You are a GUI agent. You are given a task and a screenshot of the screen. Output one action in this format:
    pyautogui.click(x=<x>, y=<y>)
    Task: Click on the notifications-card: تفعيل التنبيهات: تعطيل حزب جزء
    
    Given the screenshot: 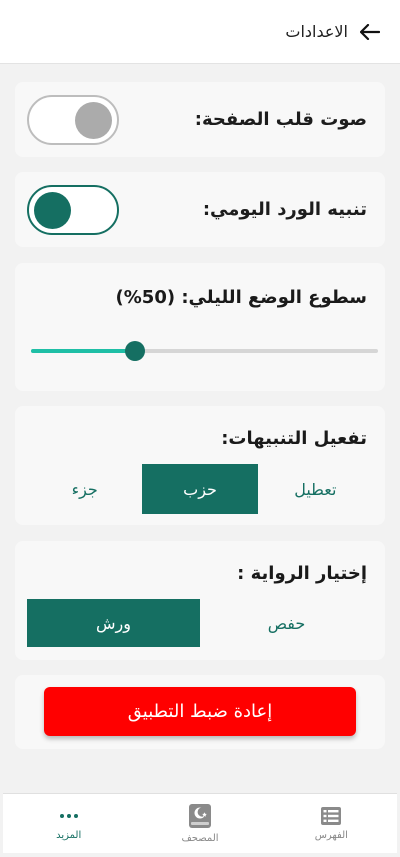 What is the action you would take?
    pyautogui.click(x=200, y=465)
    